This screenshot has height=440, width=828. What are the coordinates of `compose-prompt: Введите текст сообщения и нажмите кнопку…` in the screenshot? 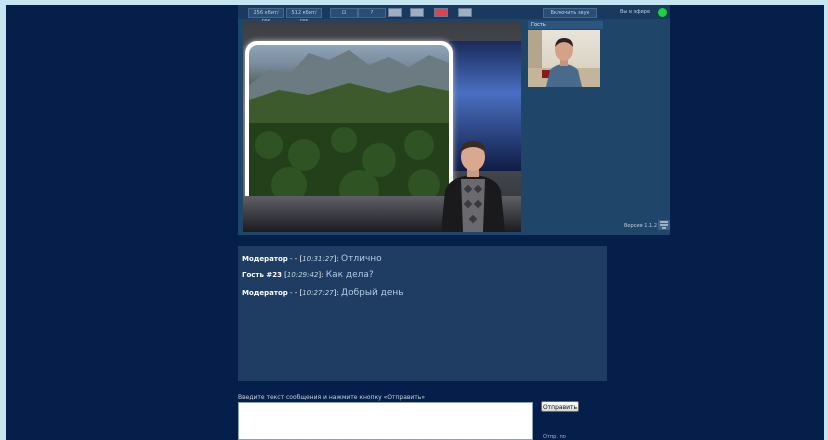 It's located at (332, 397).